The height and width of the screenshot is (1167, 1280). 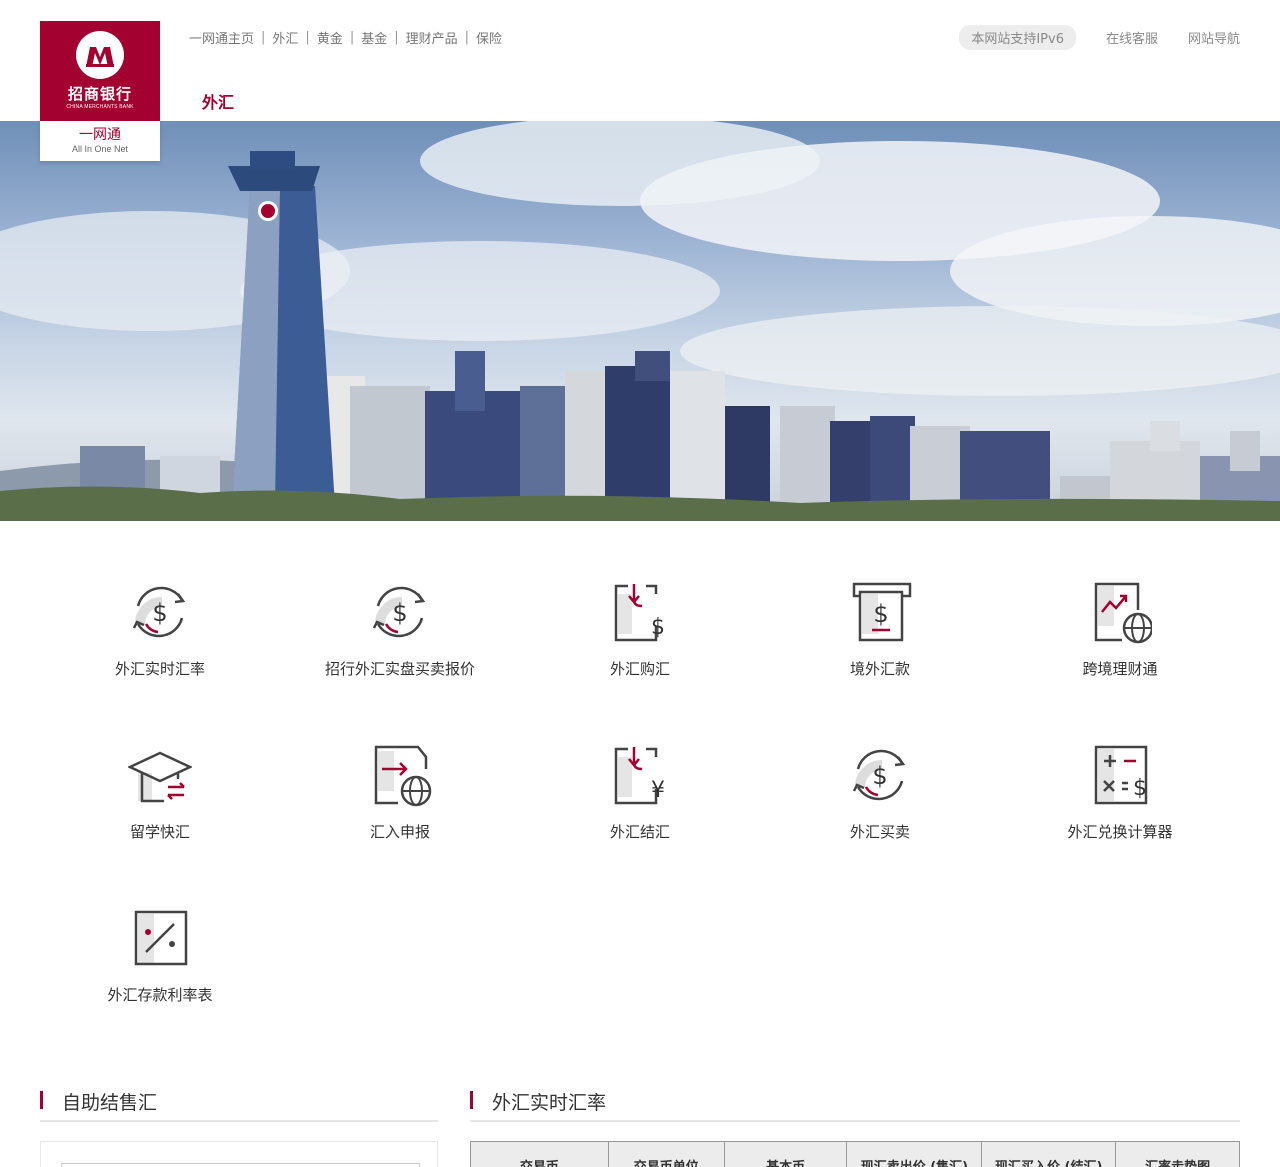 What do you see at coordinates (239, 1154) in the screenshot?
I see `self-service-panel` at bounding box center [239, 1154].